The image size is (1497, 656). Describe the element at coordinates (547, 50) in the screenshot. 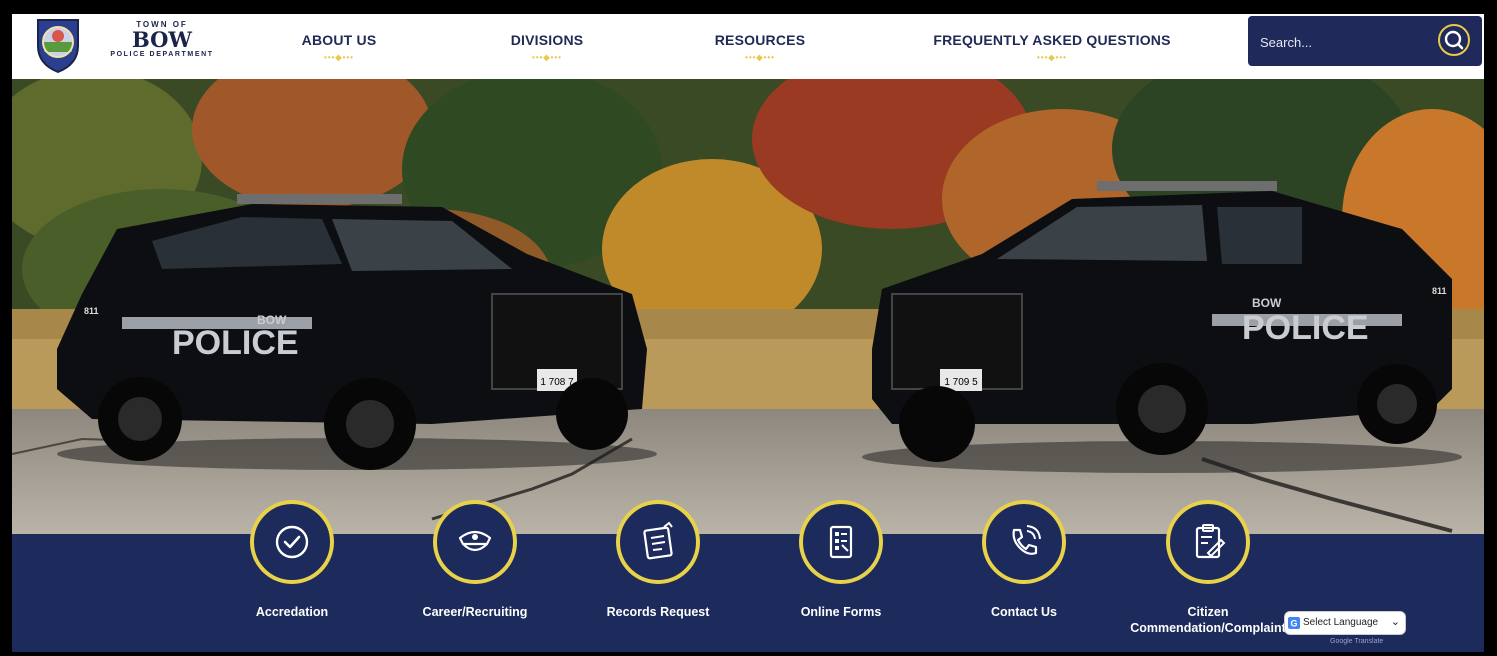

I see `nav-divisions: DIVISIONS •••◆•••` at that location.